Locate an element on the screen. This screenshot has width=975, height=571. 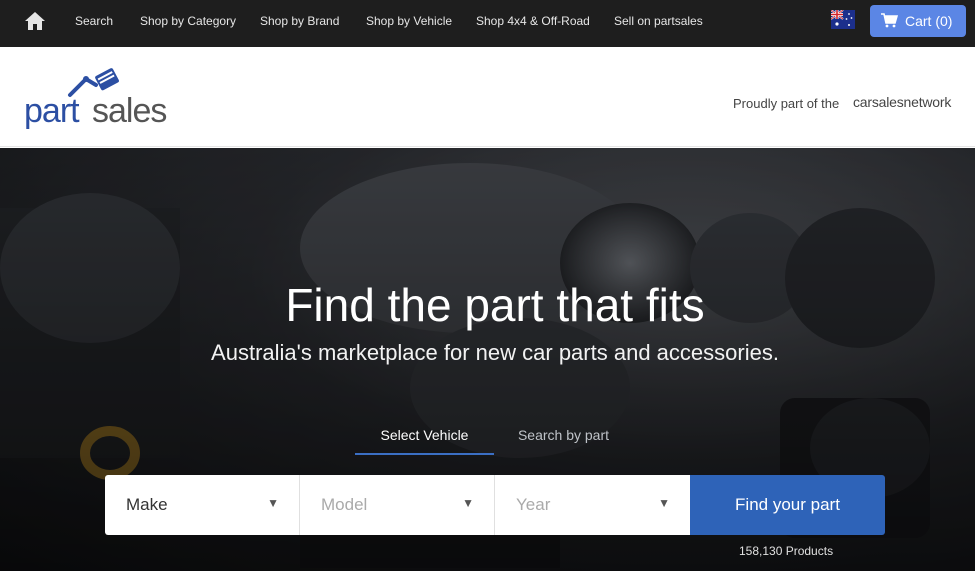
tab-select-vehicle: Select Vehicle is located at coordinates (424, 437).